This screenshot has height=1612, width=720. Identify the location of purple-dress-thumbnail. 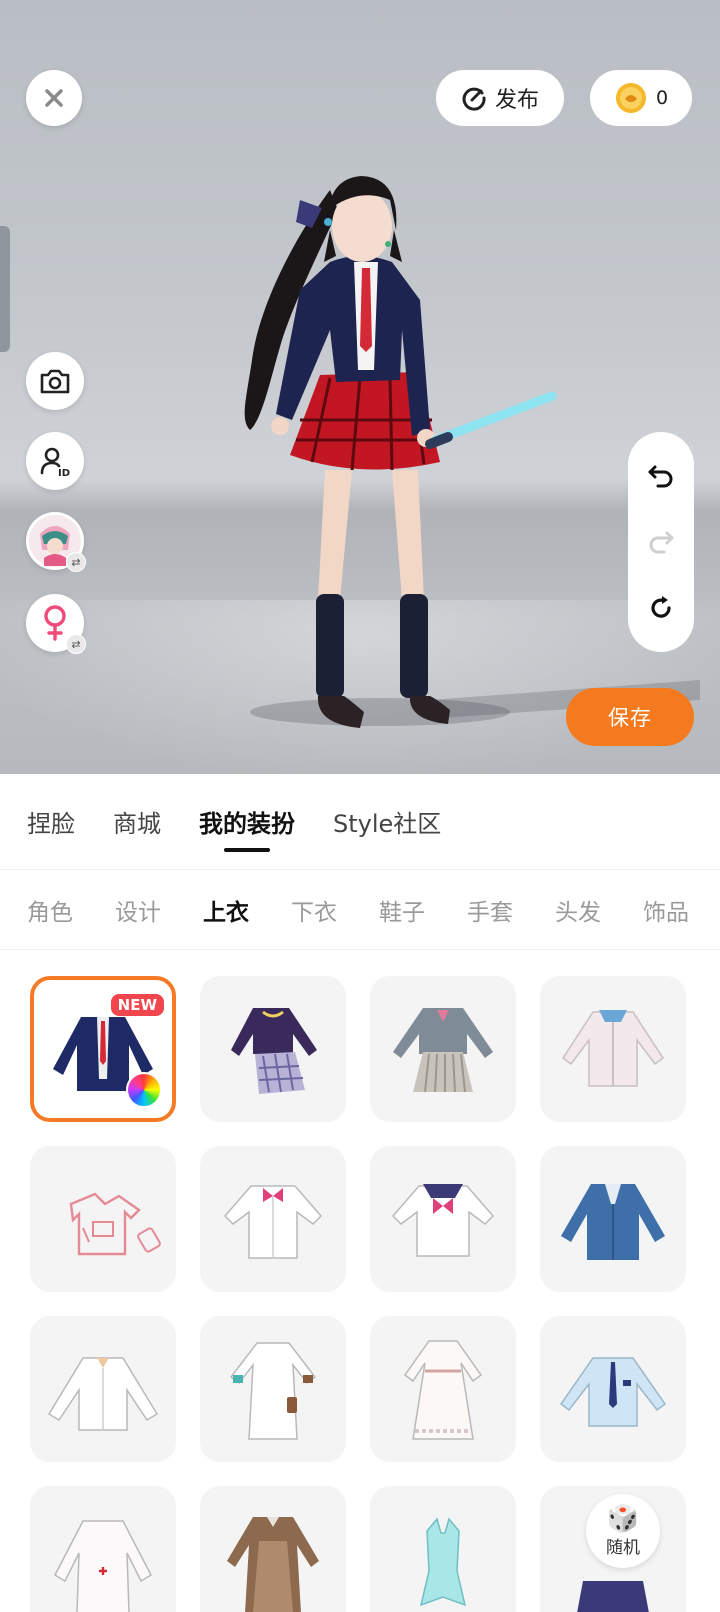
(274, 1051).